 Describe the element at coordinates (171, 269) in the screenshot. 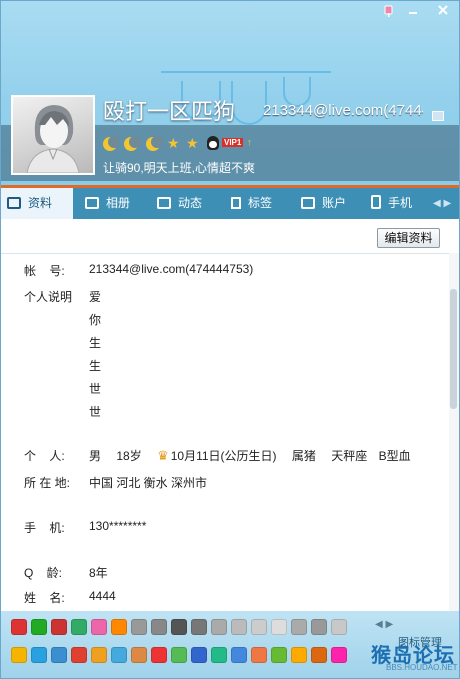

I see `account-value: 213344@live.com(474444753)` at that location.